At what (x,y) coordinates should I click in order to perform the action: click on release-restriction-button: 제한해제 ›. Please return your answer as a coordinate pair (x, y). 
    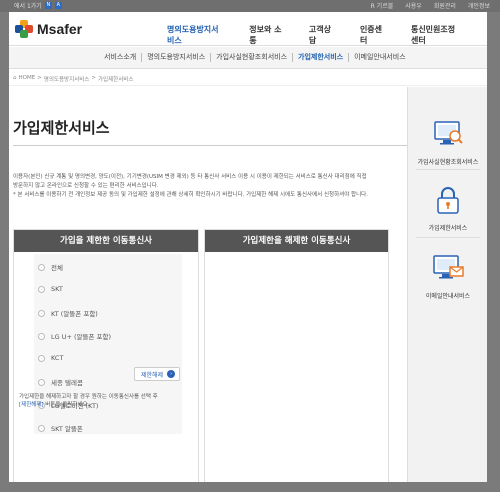
    Looking at the image, I should click on (157, 374).